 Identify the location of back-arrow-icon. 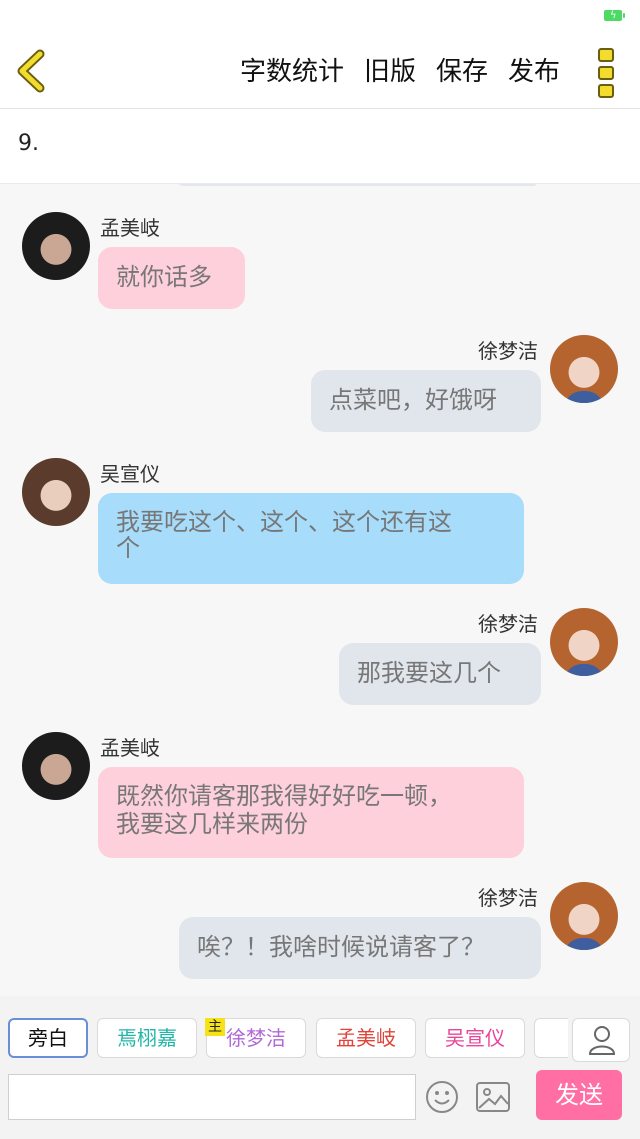
(33, 71).